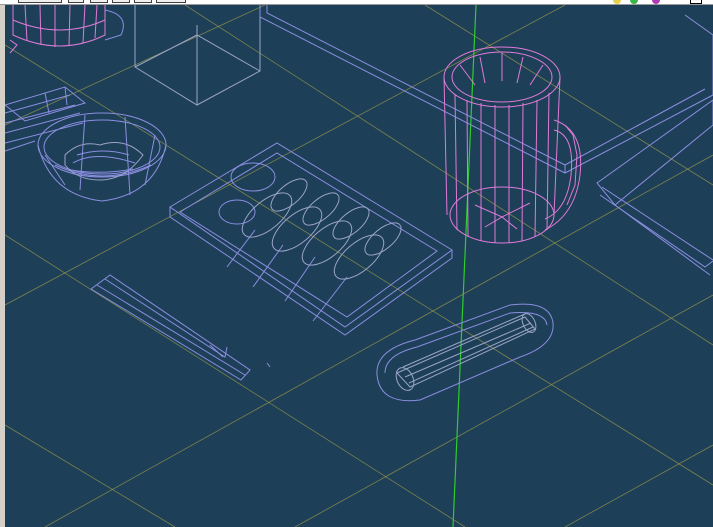 The image size is (713, 527). Describe the element at coordinates (696, 2) in the screenshot. I see `window-icon` at that location.